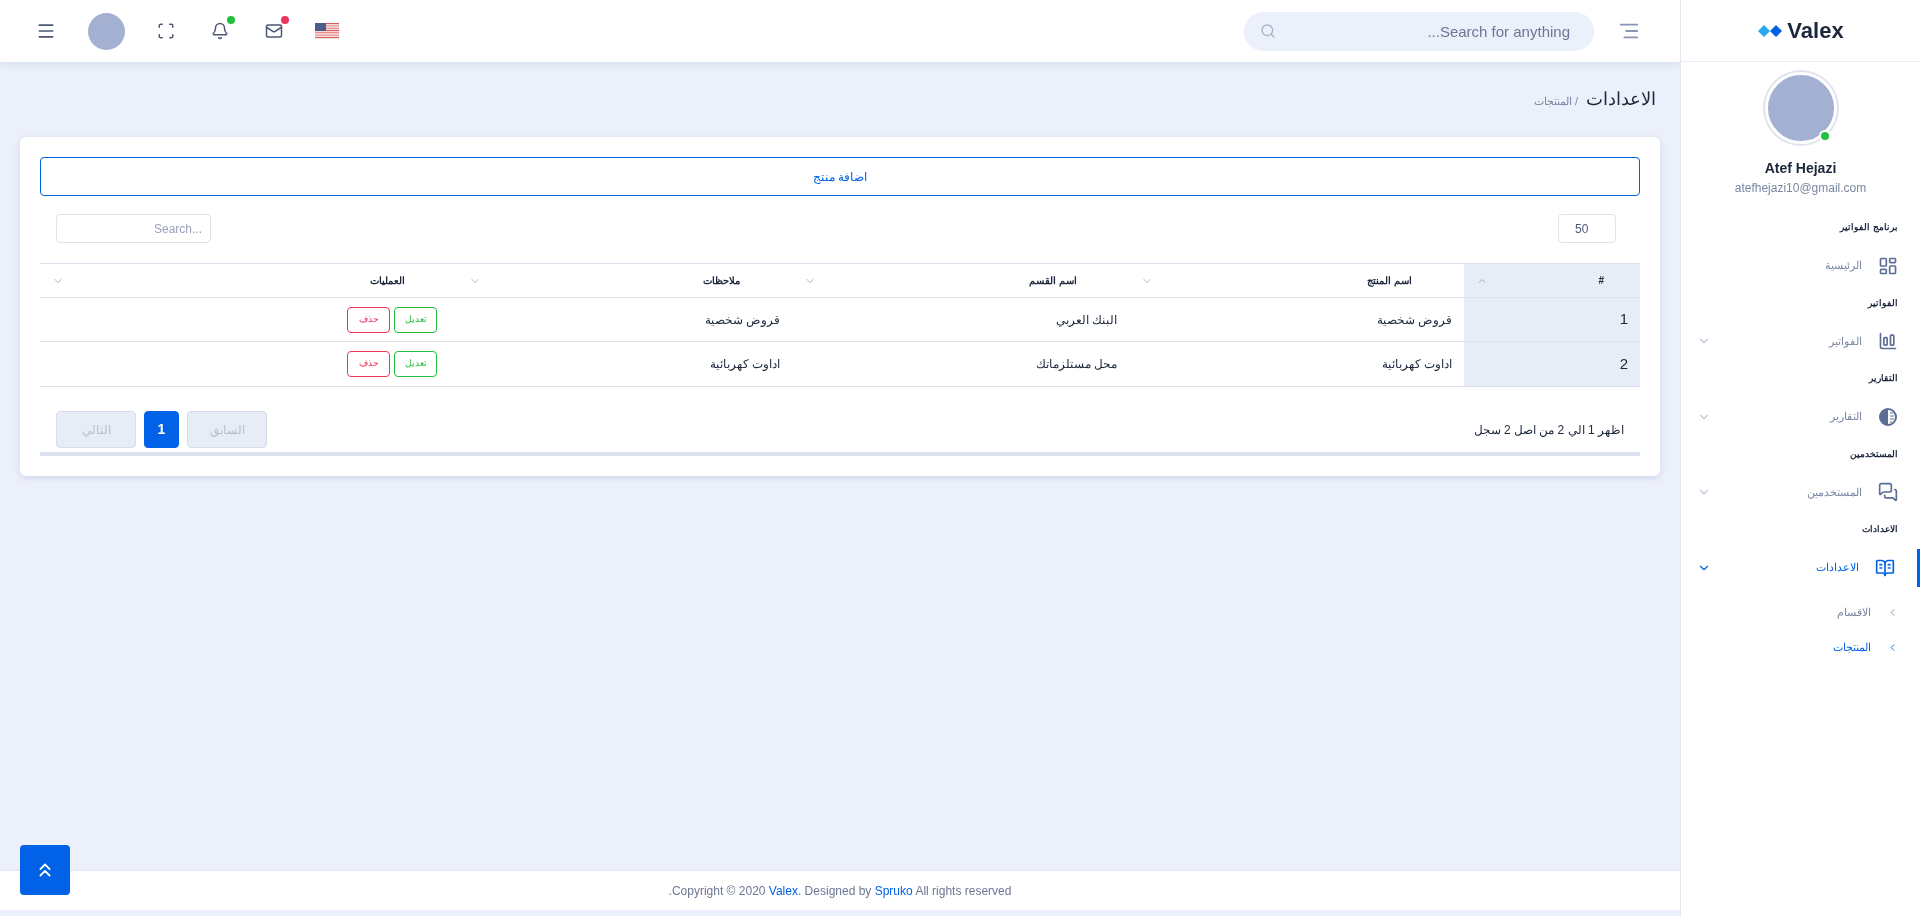  Describe the element at coordinates (46, 31) in the screenshot. I see `menu-icon` at that location.